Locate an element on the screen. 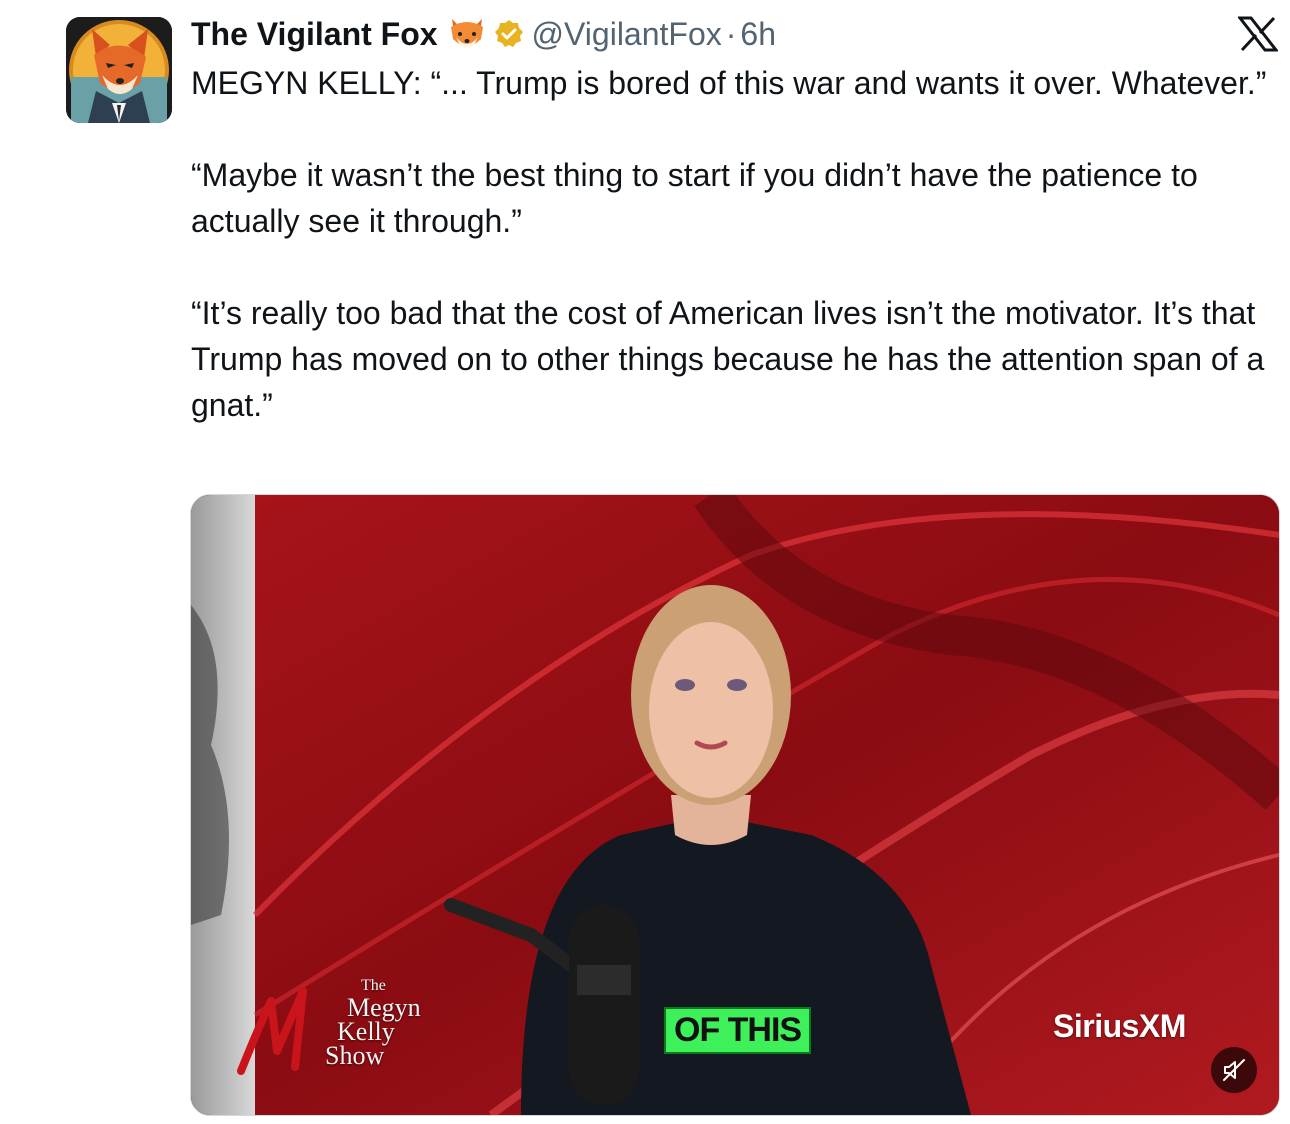 This screenshot has width=1290, height=1124. tweet-header: The Vigilant Fox @VigilantFox · 6h is located at coordinates (483, 34).